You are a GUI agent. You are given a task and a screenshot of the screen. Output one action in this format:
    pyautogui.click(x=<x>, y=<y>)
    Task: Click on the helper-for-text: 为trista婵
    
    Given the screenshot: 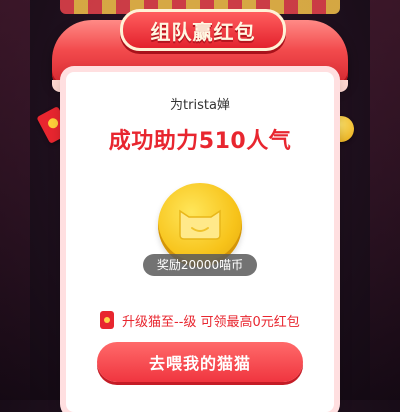 What is the action you would take?
    pyautogui.click(x=200, y=105)
    